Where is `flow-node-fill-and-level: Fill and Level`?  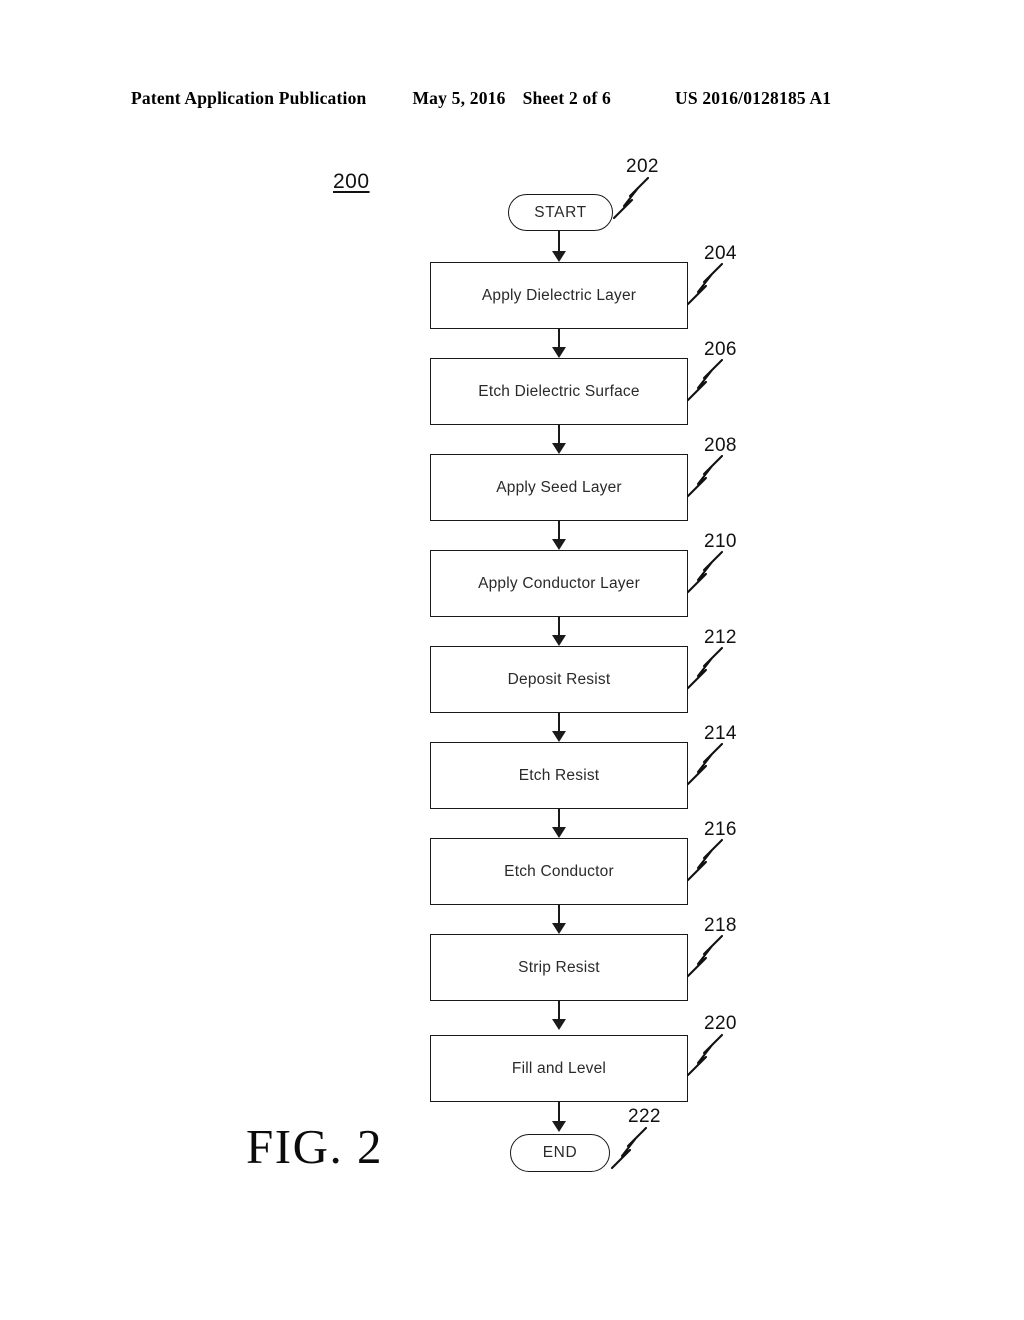 flow-node-fill-and-level: Fill and Level is located at coordinates (559, 1068).